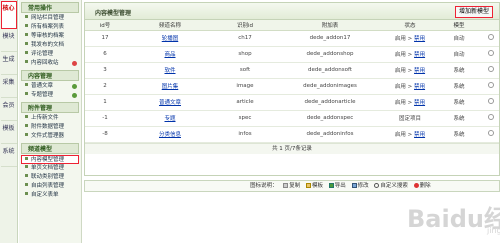 Image resolution: width=500 pixels, height=243 pixels. Describe the element at coordinates (330, 25) in the screenshot. I see `col-table: 附加表` at that location.